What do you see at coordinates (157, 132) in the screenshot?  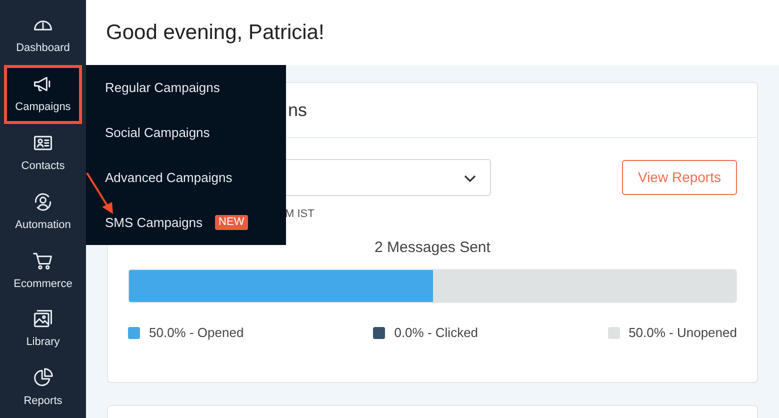 I see `menu-item-label: Social Campaigns` at bounding box center [157, 132].